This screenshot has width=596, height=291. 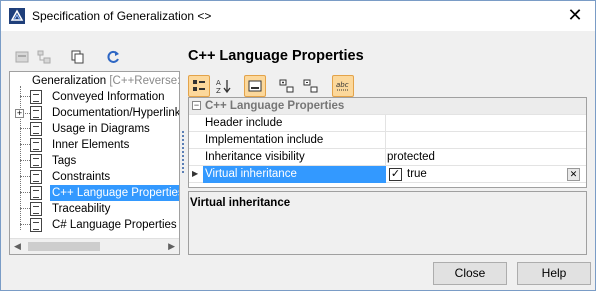 What do you see at coordinates (199, 86) in the screenshot?
I see `categorized-view-icon` at bounding box center [199, 86].